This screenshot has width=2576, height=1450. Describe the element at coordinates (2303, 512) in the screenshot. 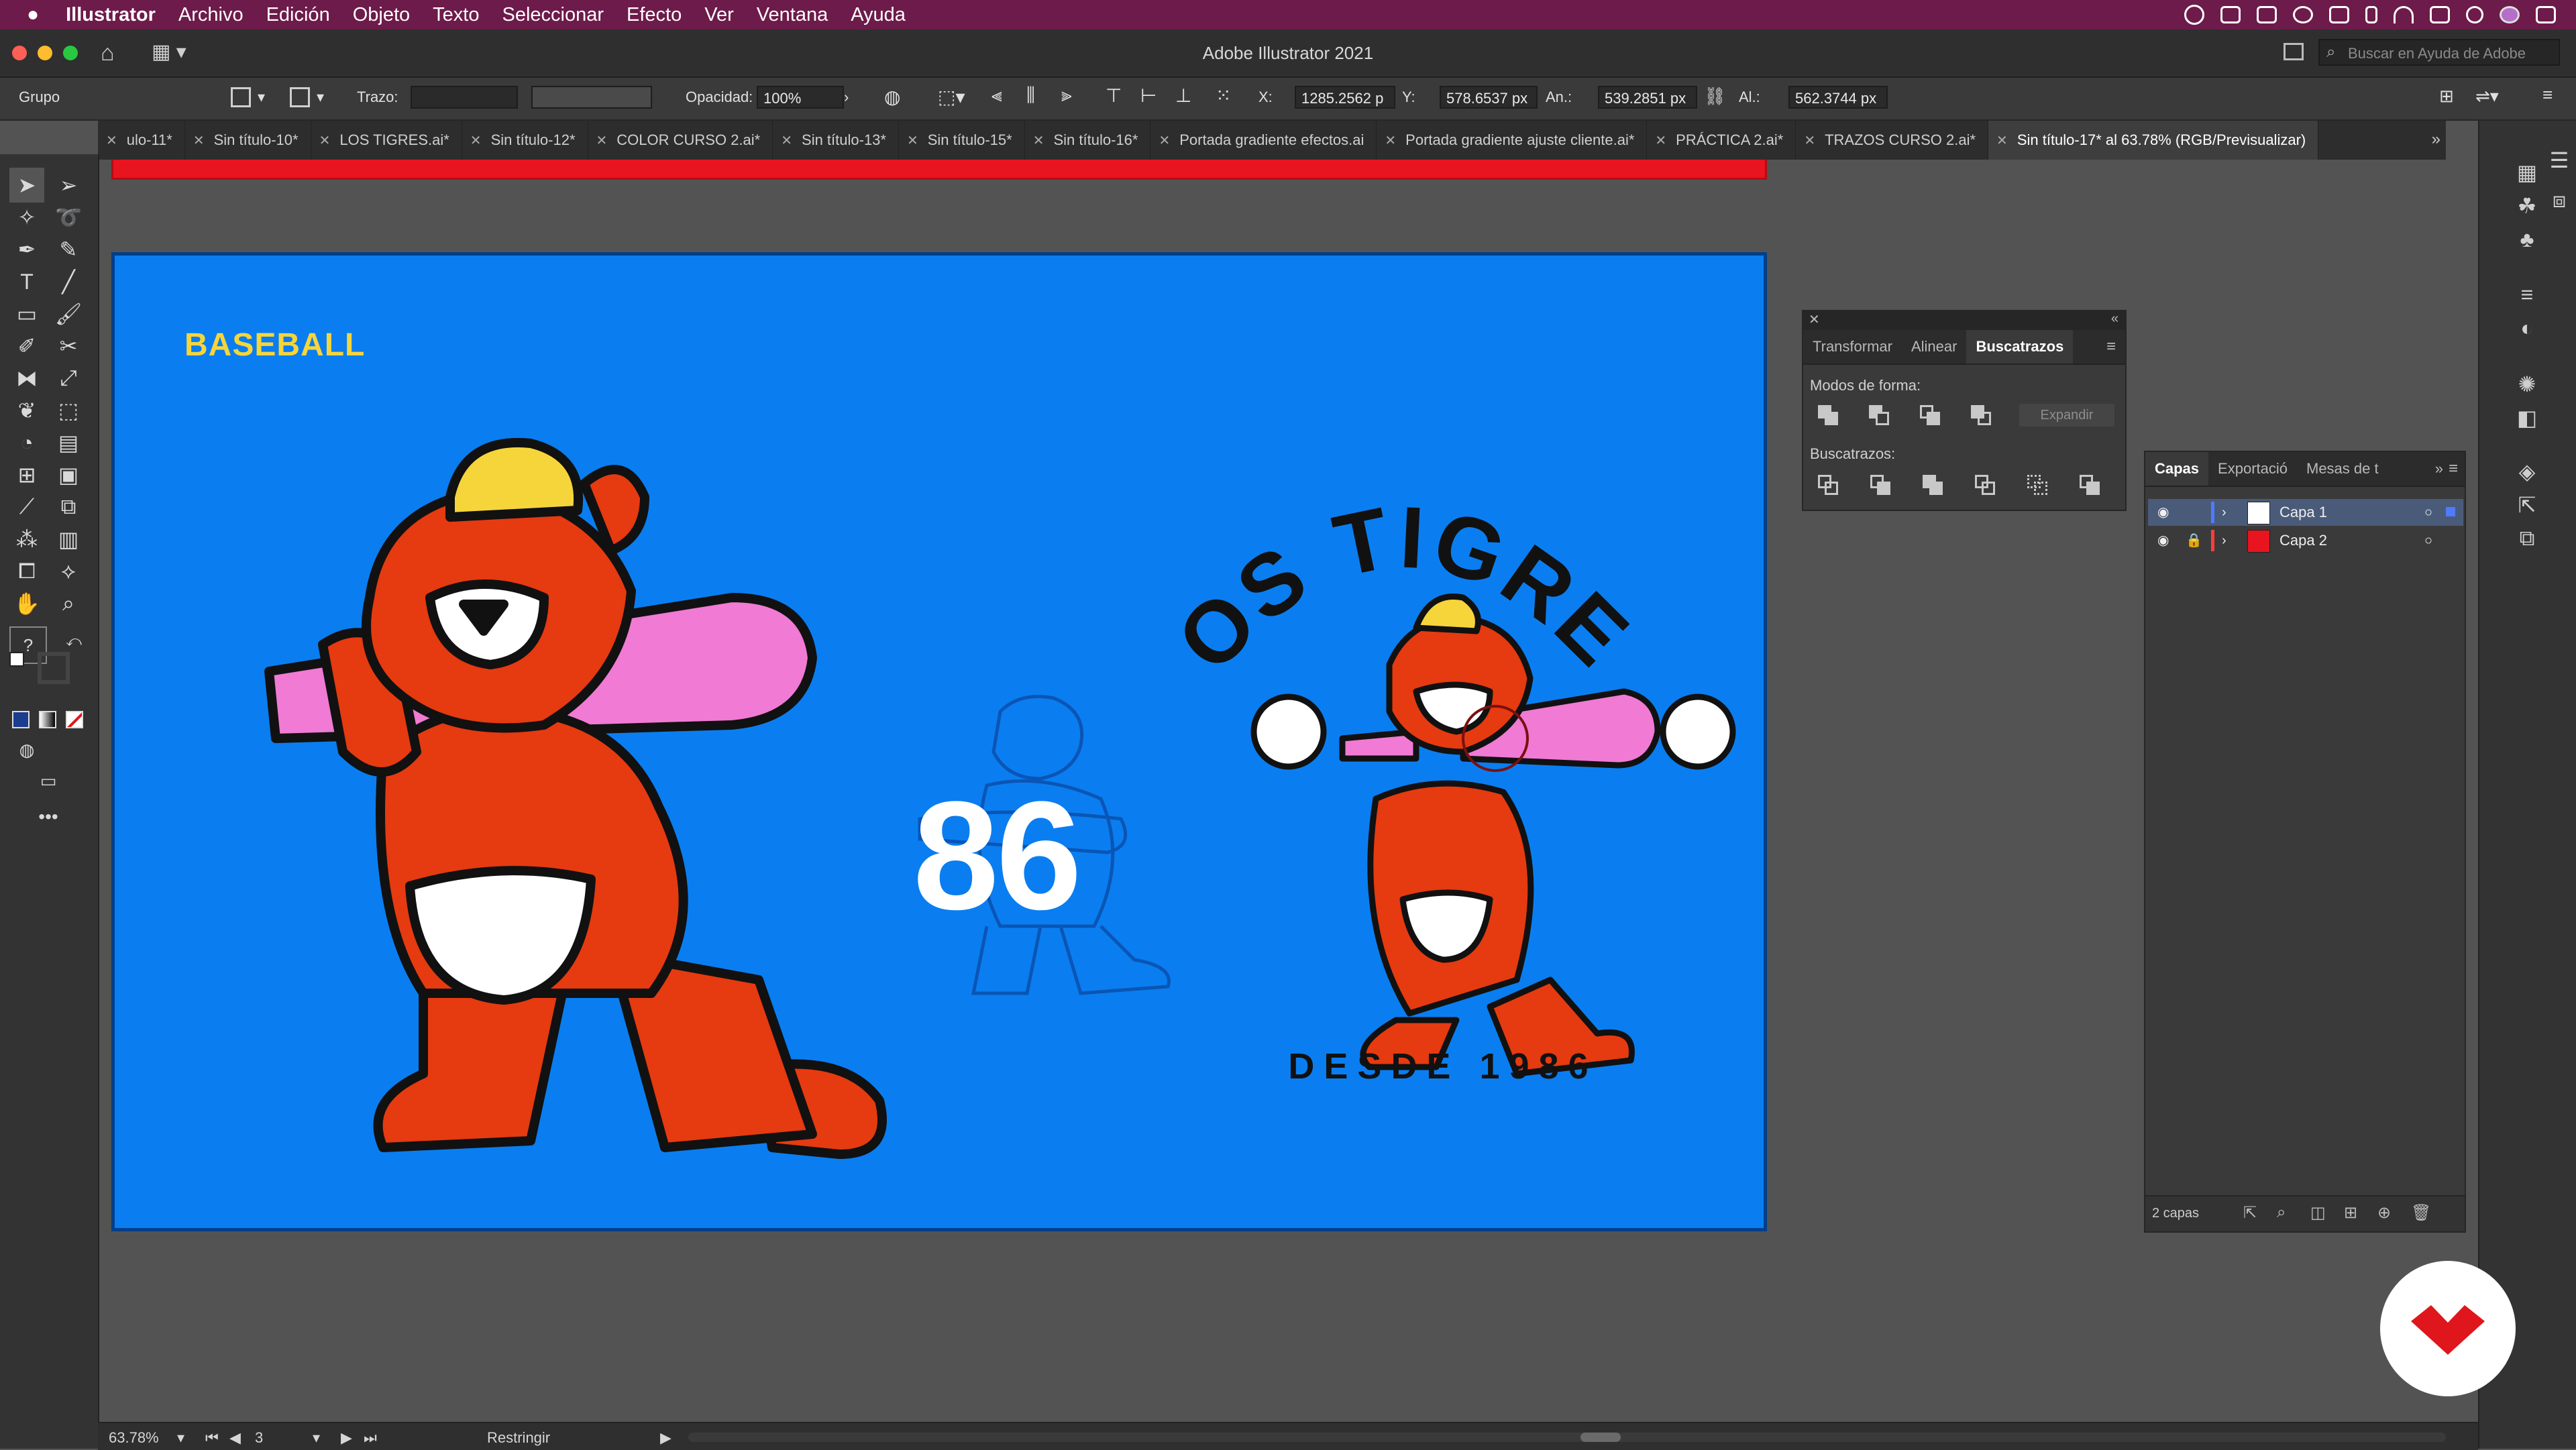

I see `layer-name: Capa 1` at that location.